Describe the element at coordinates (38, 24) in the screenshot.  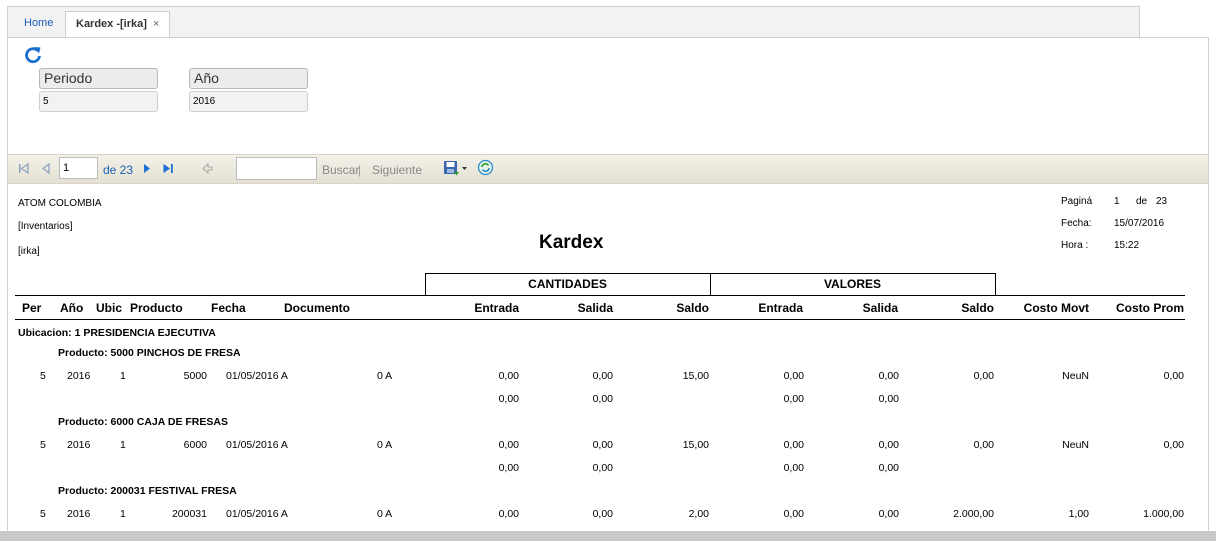
I see `tab-home: Home` at that location.